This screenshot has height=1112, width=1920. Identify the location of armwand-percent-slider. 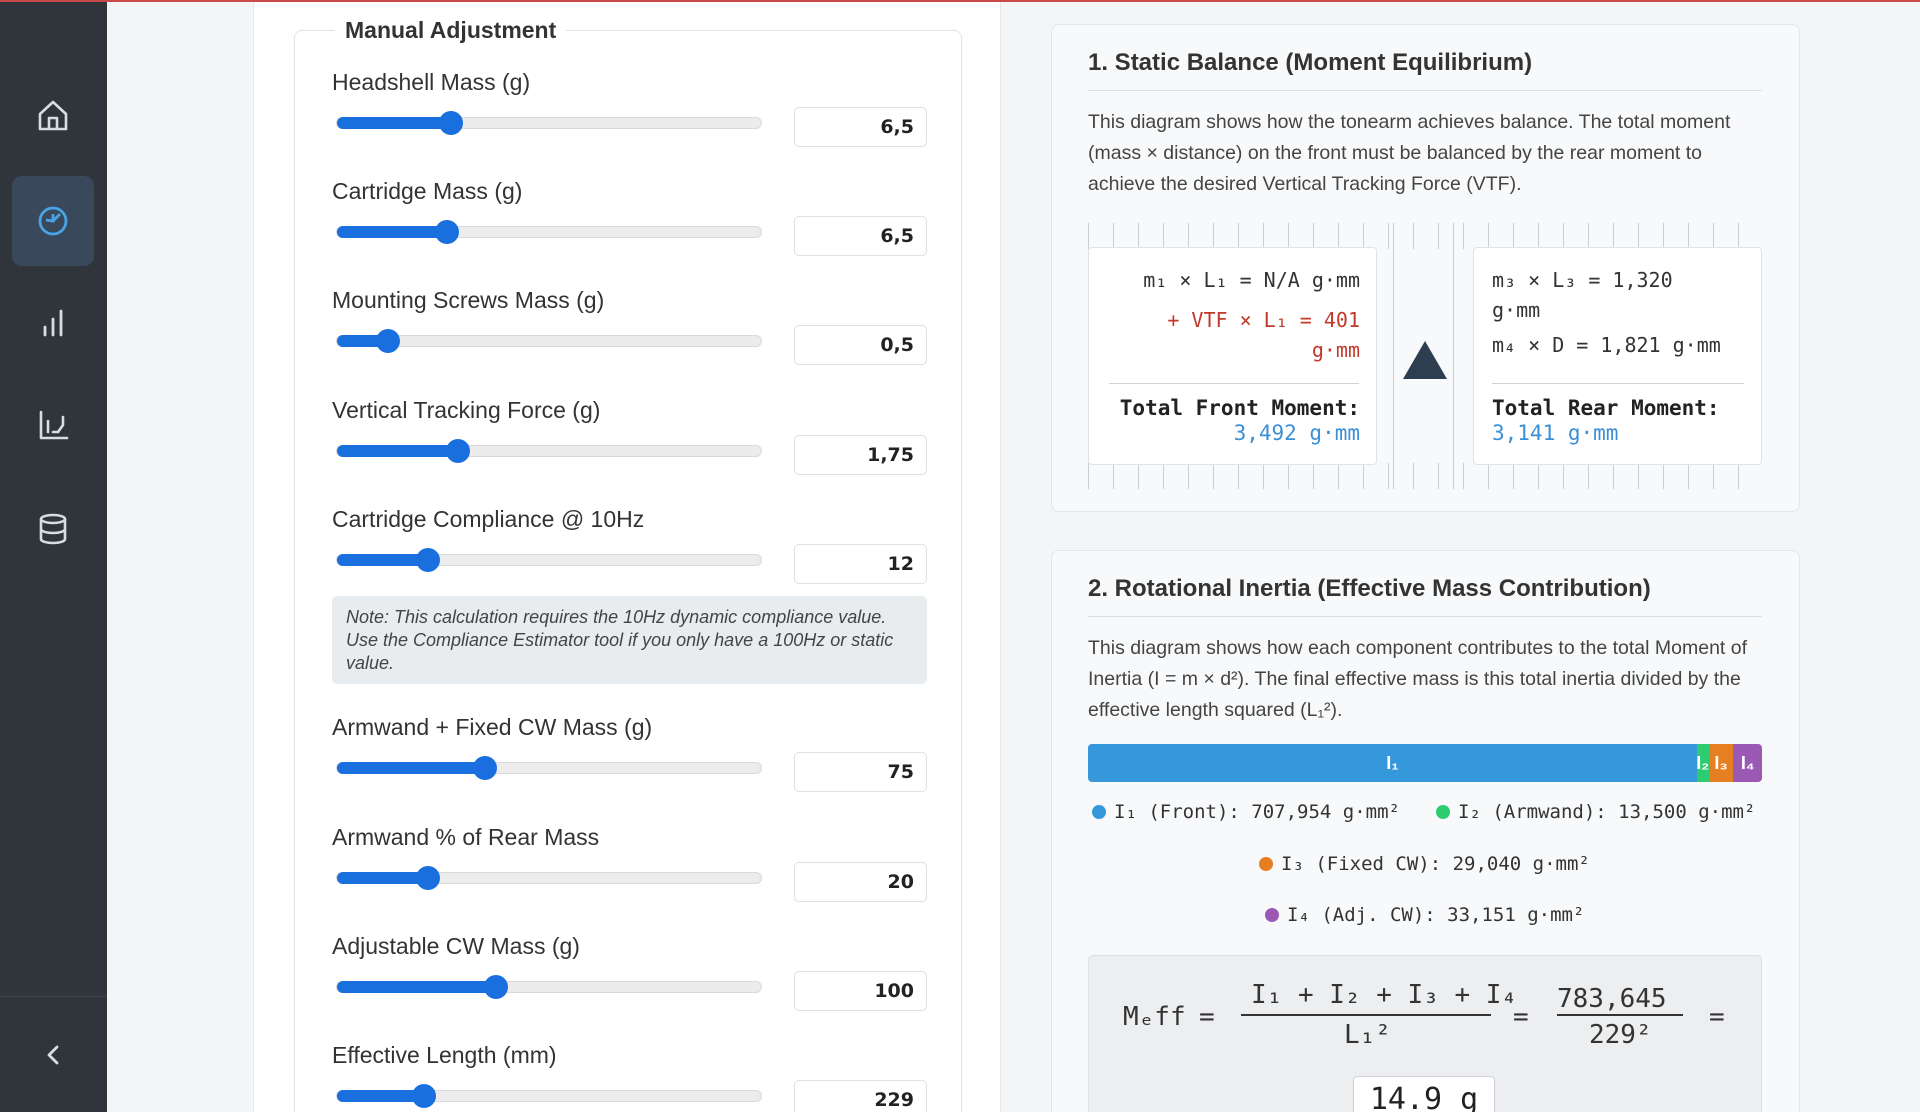
(549, 878).